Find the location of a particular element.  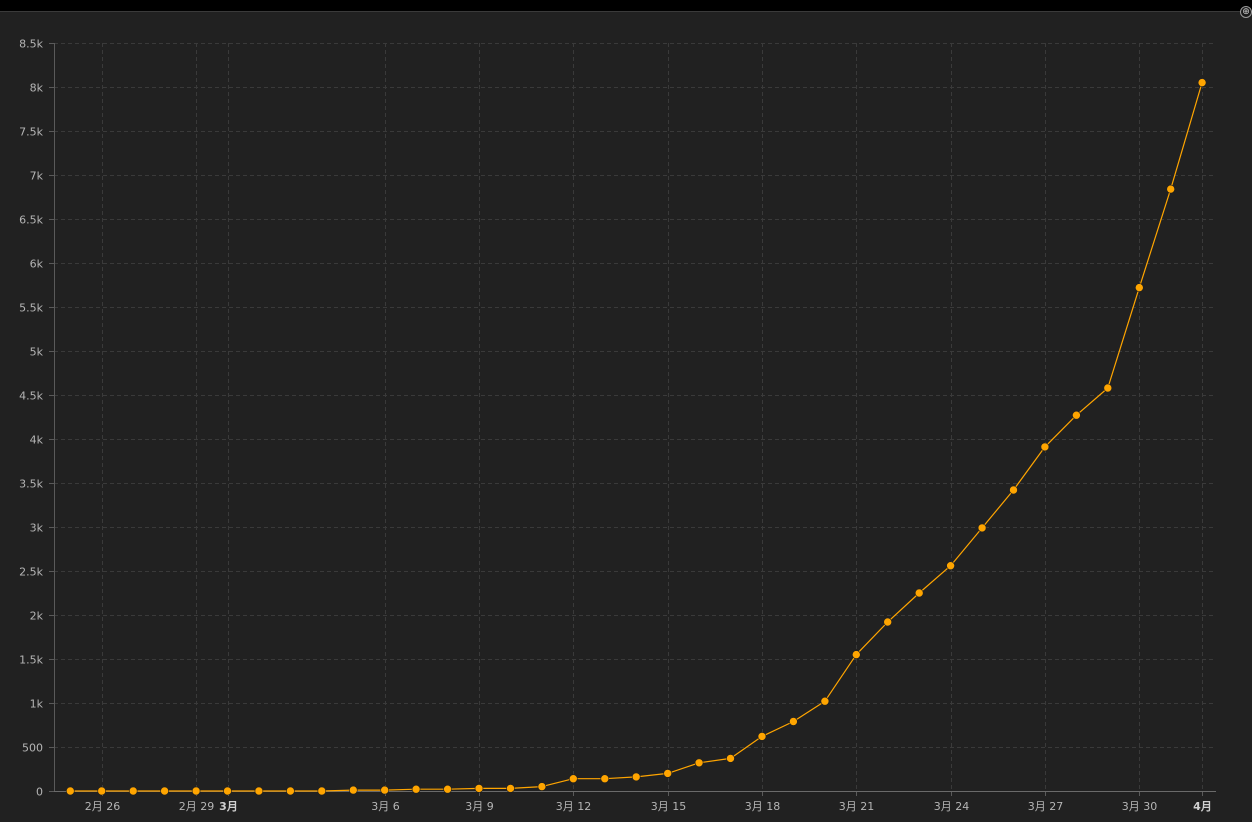

y-tick-label: 5.5k is located at coordinates (31, 308).